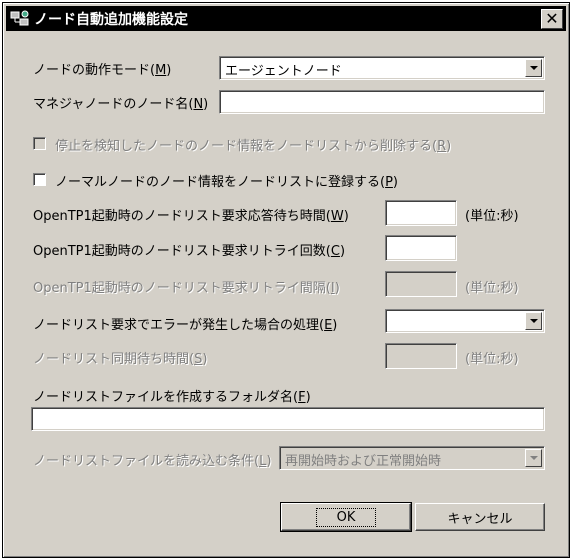 The width and height of the screenshot is (572, 560). Describe the element at coordinates (421, 213) in the screenshot. I see `wait-time-input` at that location.